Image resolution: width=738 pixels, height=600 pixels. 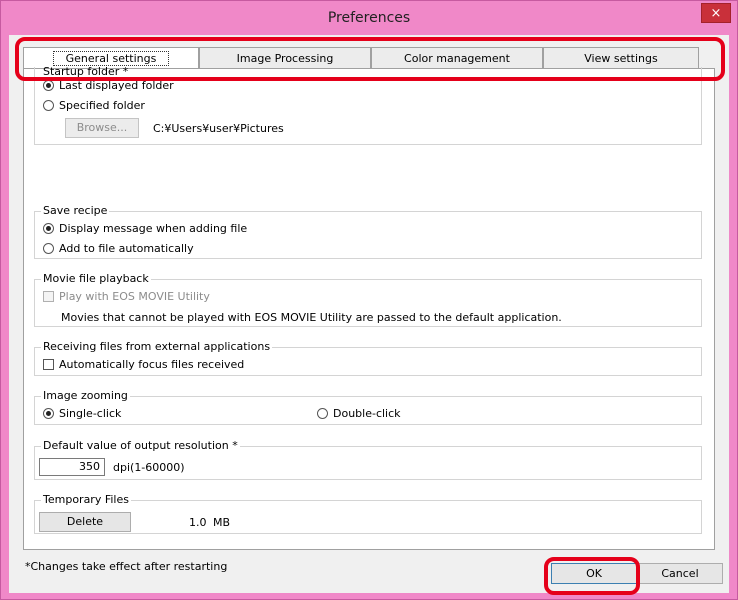 I want to click on image-zooming-title: Image zooming, so click(x=85, y=395).